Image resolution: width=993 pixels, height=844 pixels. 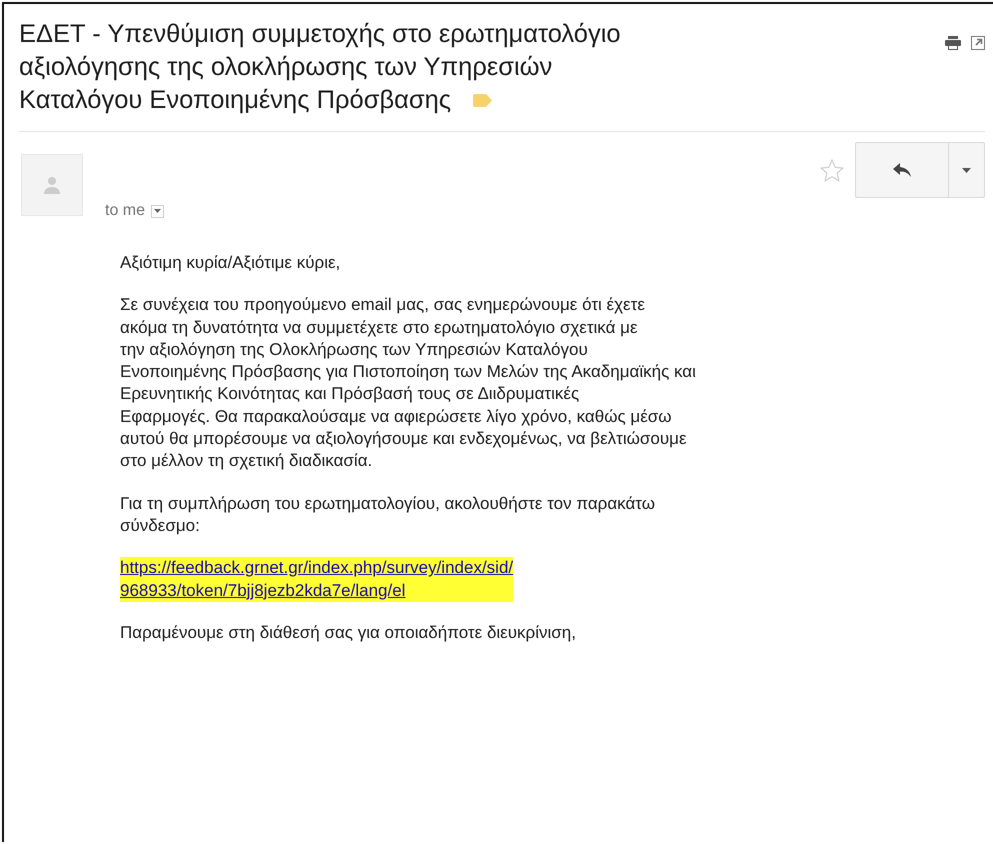 I want to click on body-paragraph: Αξιότιμη κυρία/Αξιότιμε κύριε,, so click(x=231, y=263).